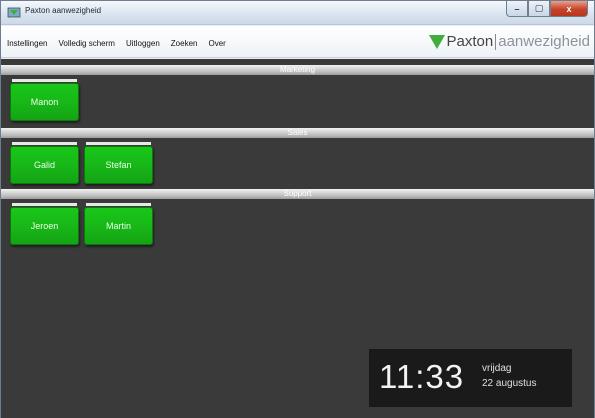 This screenshot has height=418, width=595. Describe the element at coordinates (470, 41) in the screenshot. I see `logo-brand: Paxton` at that location.